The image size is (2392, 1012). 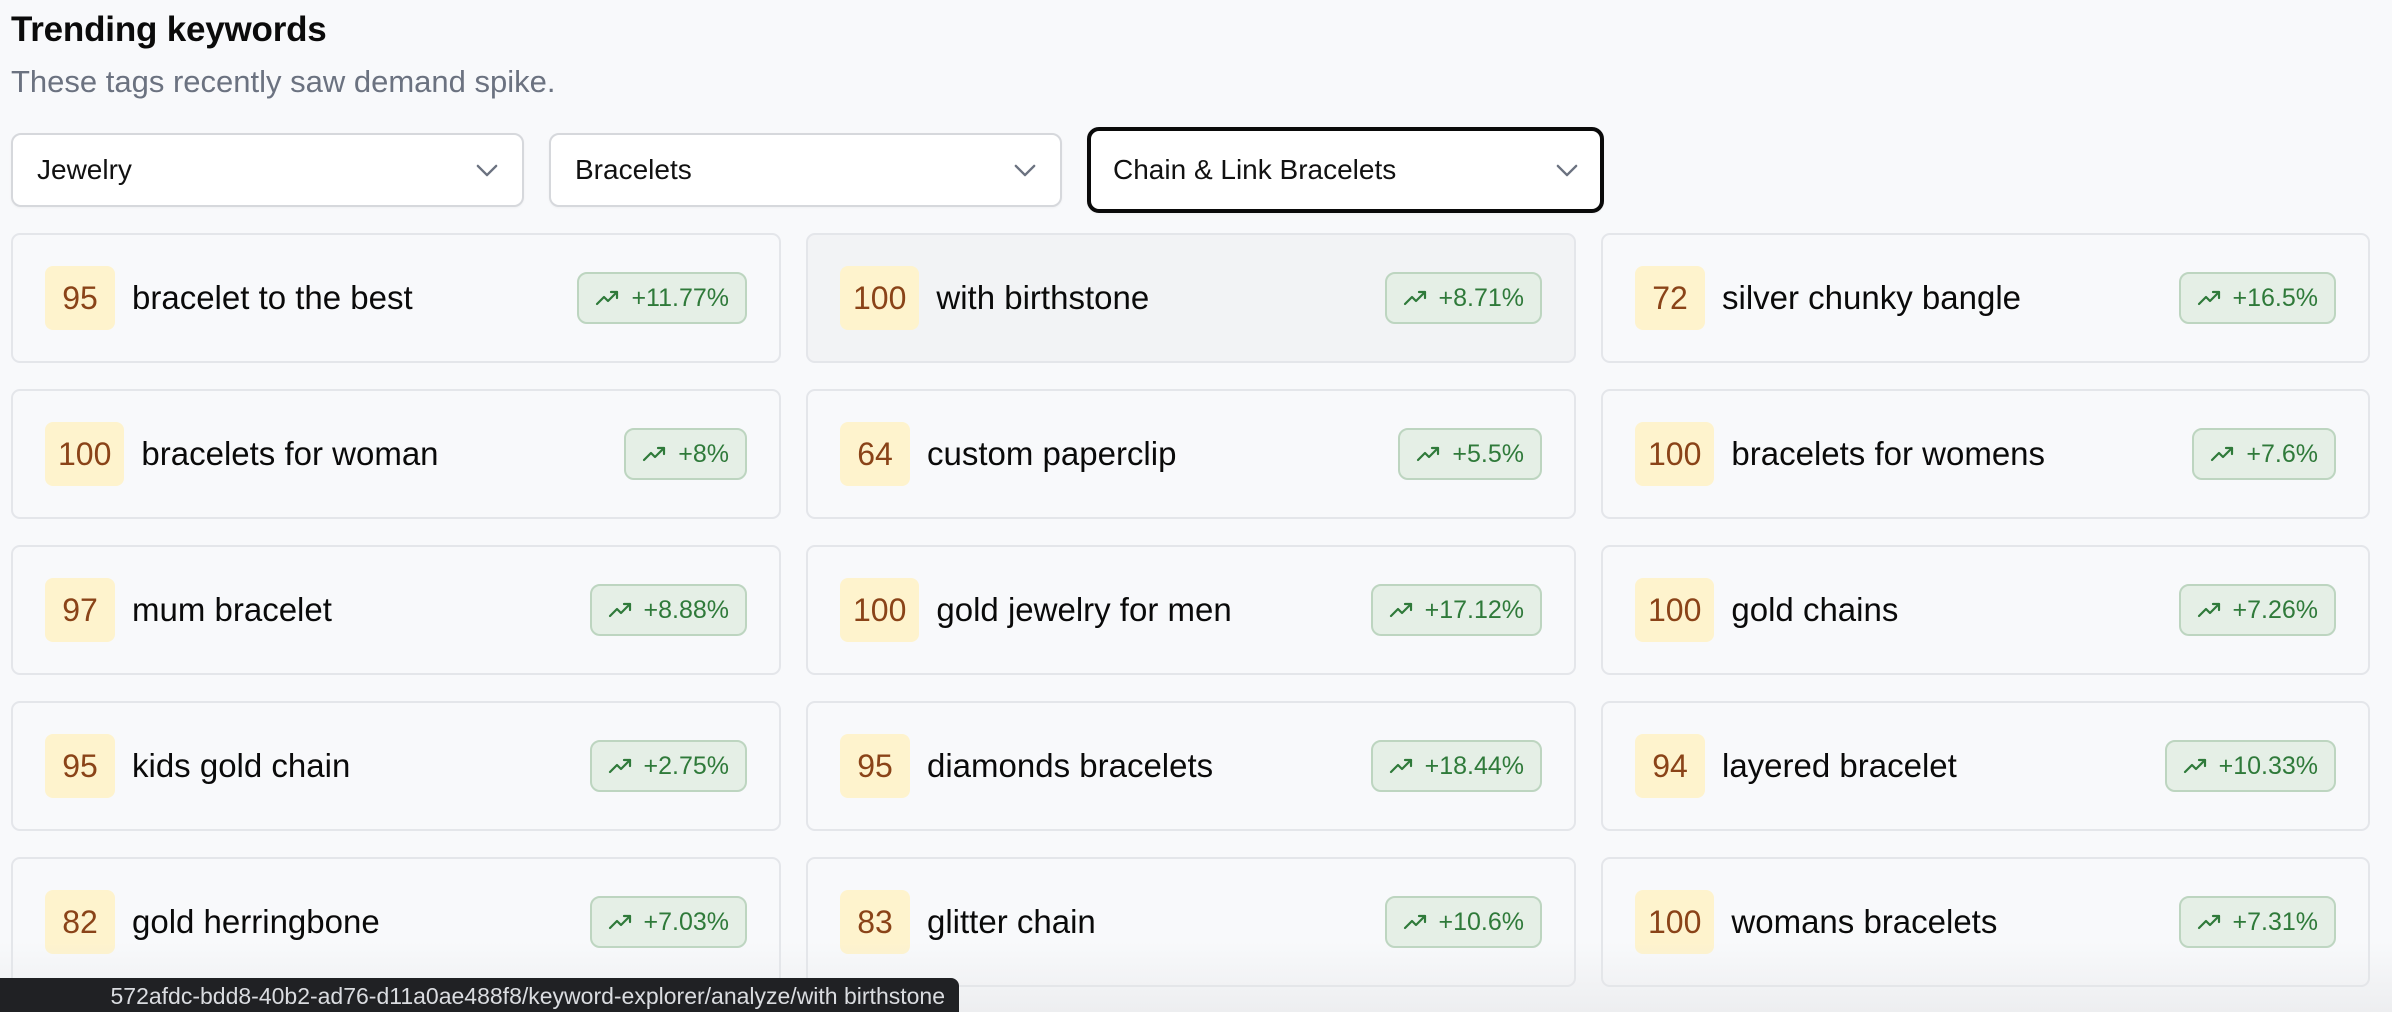 I want to click on trend-badge: +7.6%, so click(x=2264, y=454).